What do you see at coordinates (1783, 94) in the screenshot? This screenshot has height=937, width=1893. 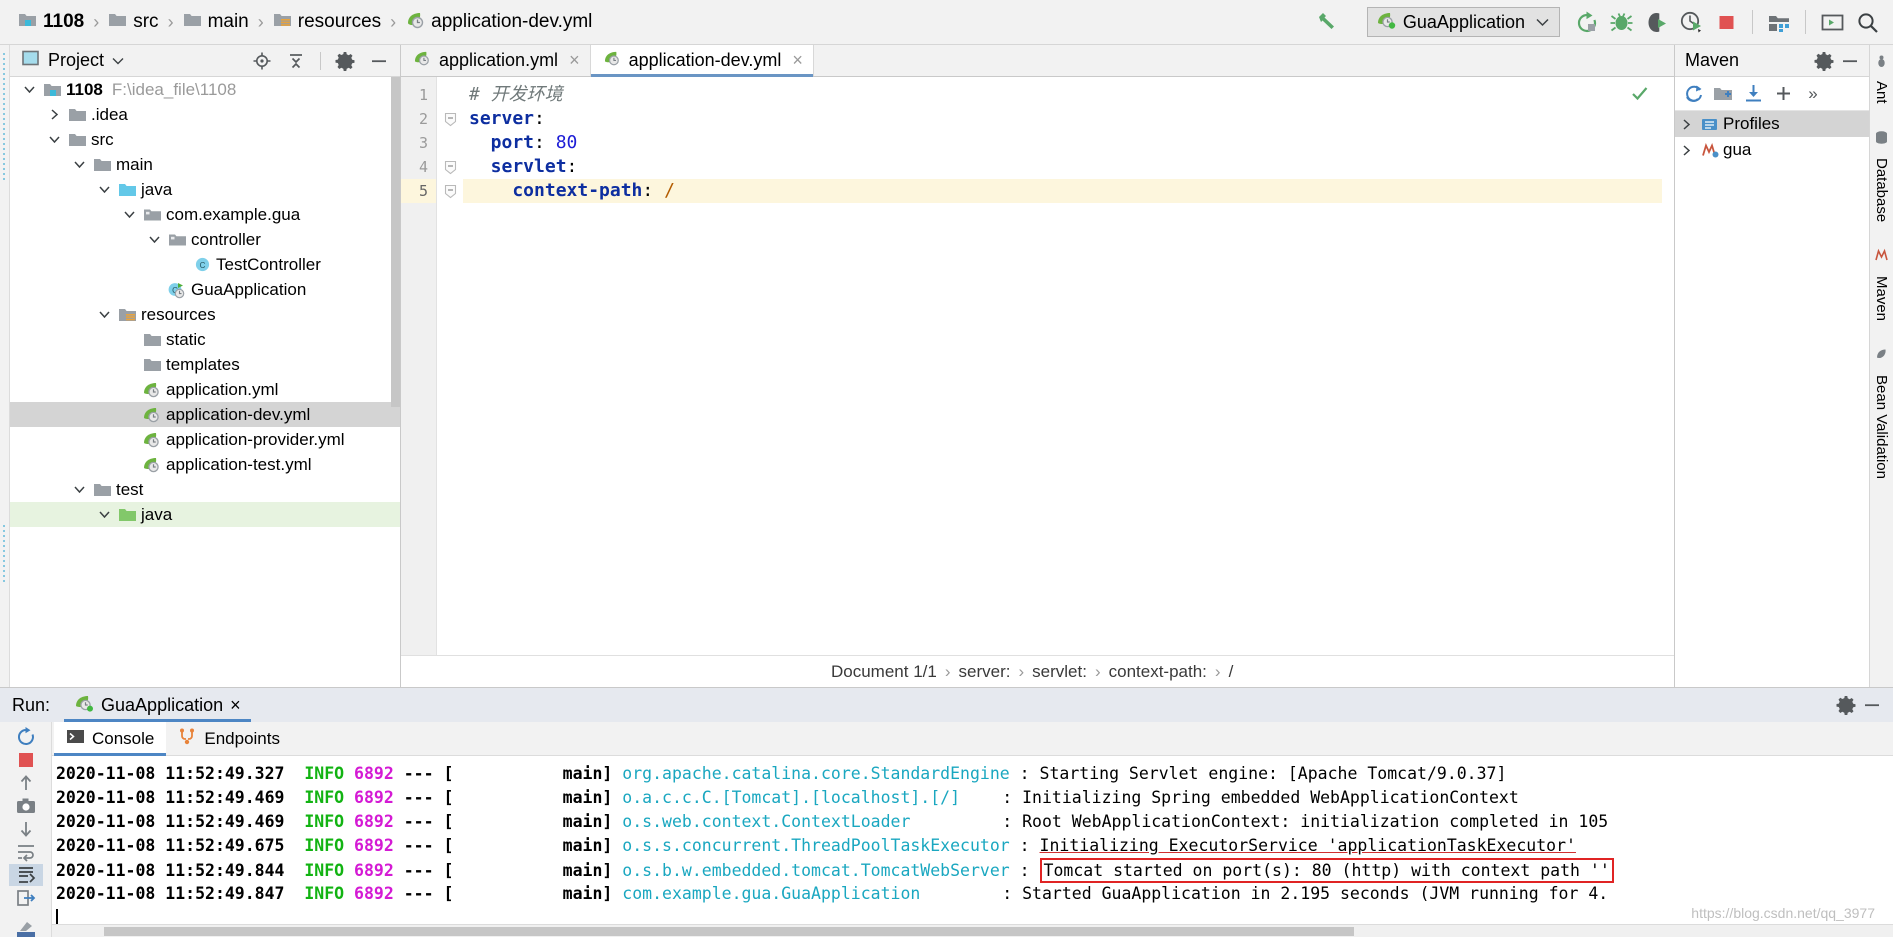 I see `run-maven-goal-icon` at bounding box center [1783, 94].